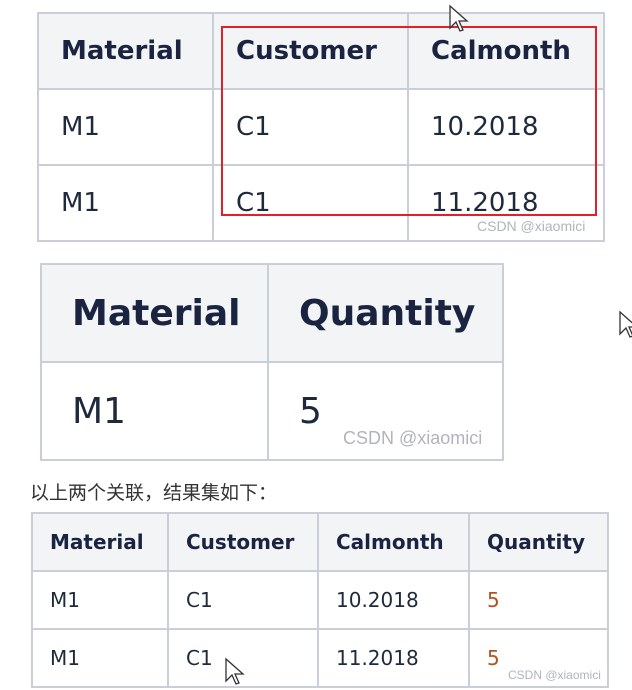  What do you see at coordinates (243, 542) in the screenshot?
I see `header-customer: Customer` at bounding box center [243, 542].